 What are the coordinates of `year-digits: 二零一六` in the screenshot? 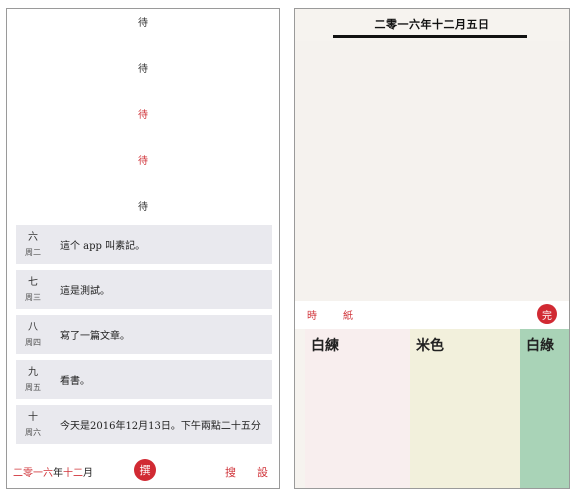 It's located at (33, 473).